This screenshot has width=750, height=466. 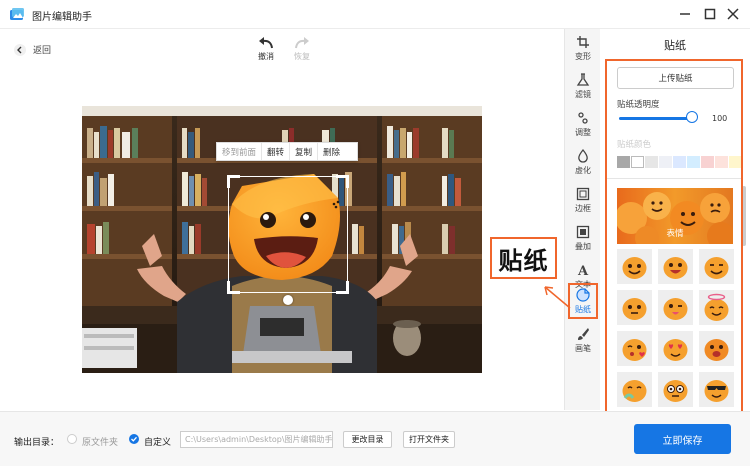 I want to click on sticker-context-menu: 移到前面 翻转 复制 删除, so click(x=287, y=151).